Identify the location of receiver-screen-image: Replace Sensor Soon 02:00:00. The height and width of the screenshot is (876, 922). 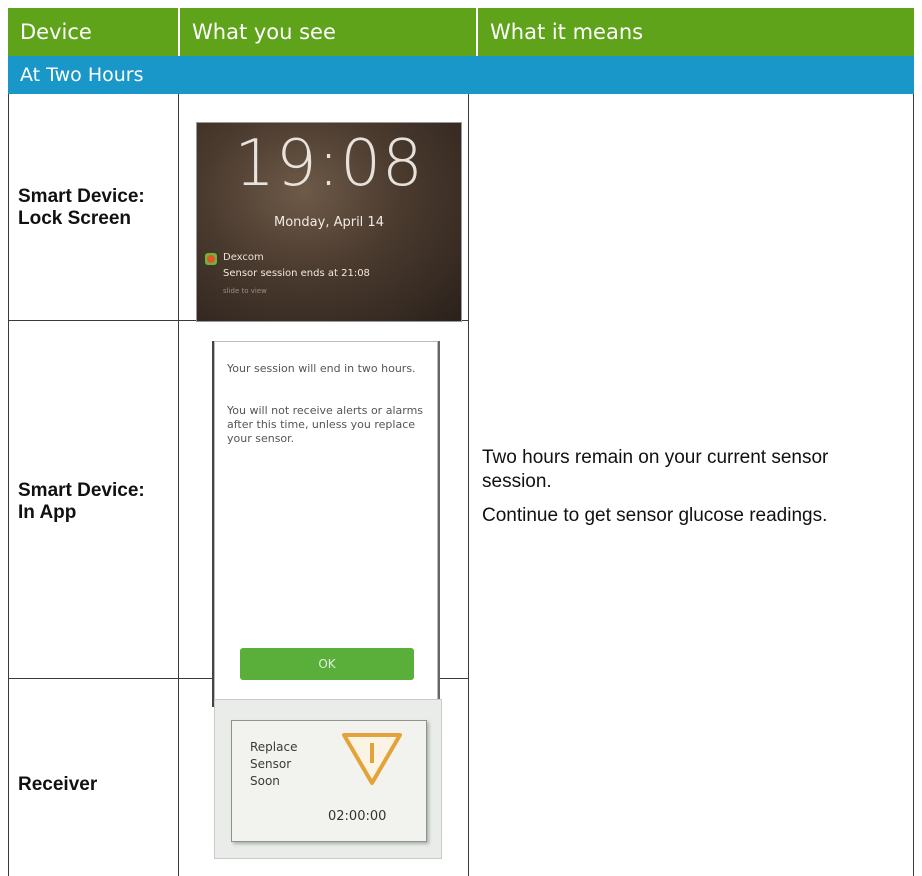
(328, 779).